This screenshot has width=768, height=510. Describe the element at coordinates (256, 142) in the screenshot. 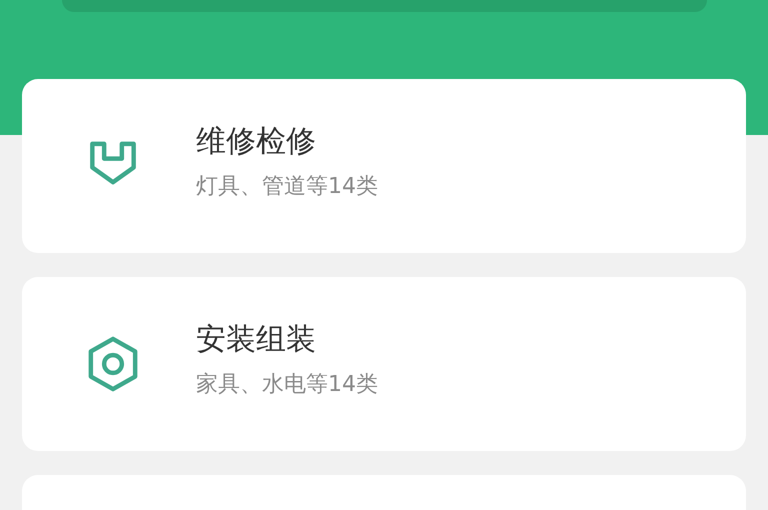

I see `service-title: 维修检修` at that location.